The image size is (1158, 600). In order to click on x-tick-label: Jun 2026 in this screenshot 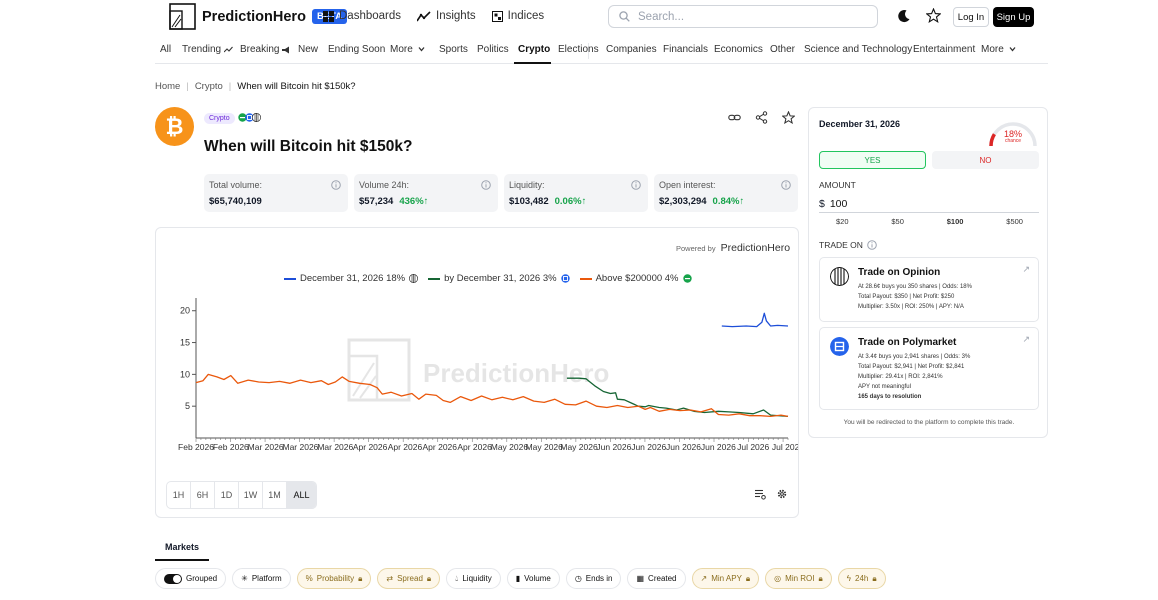, I will do `click(648, 447)`.